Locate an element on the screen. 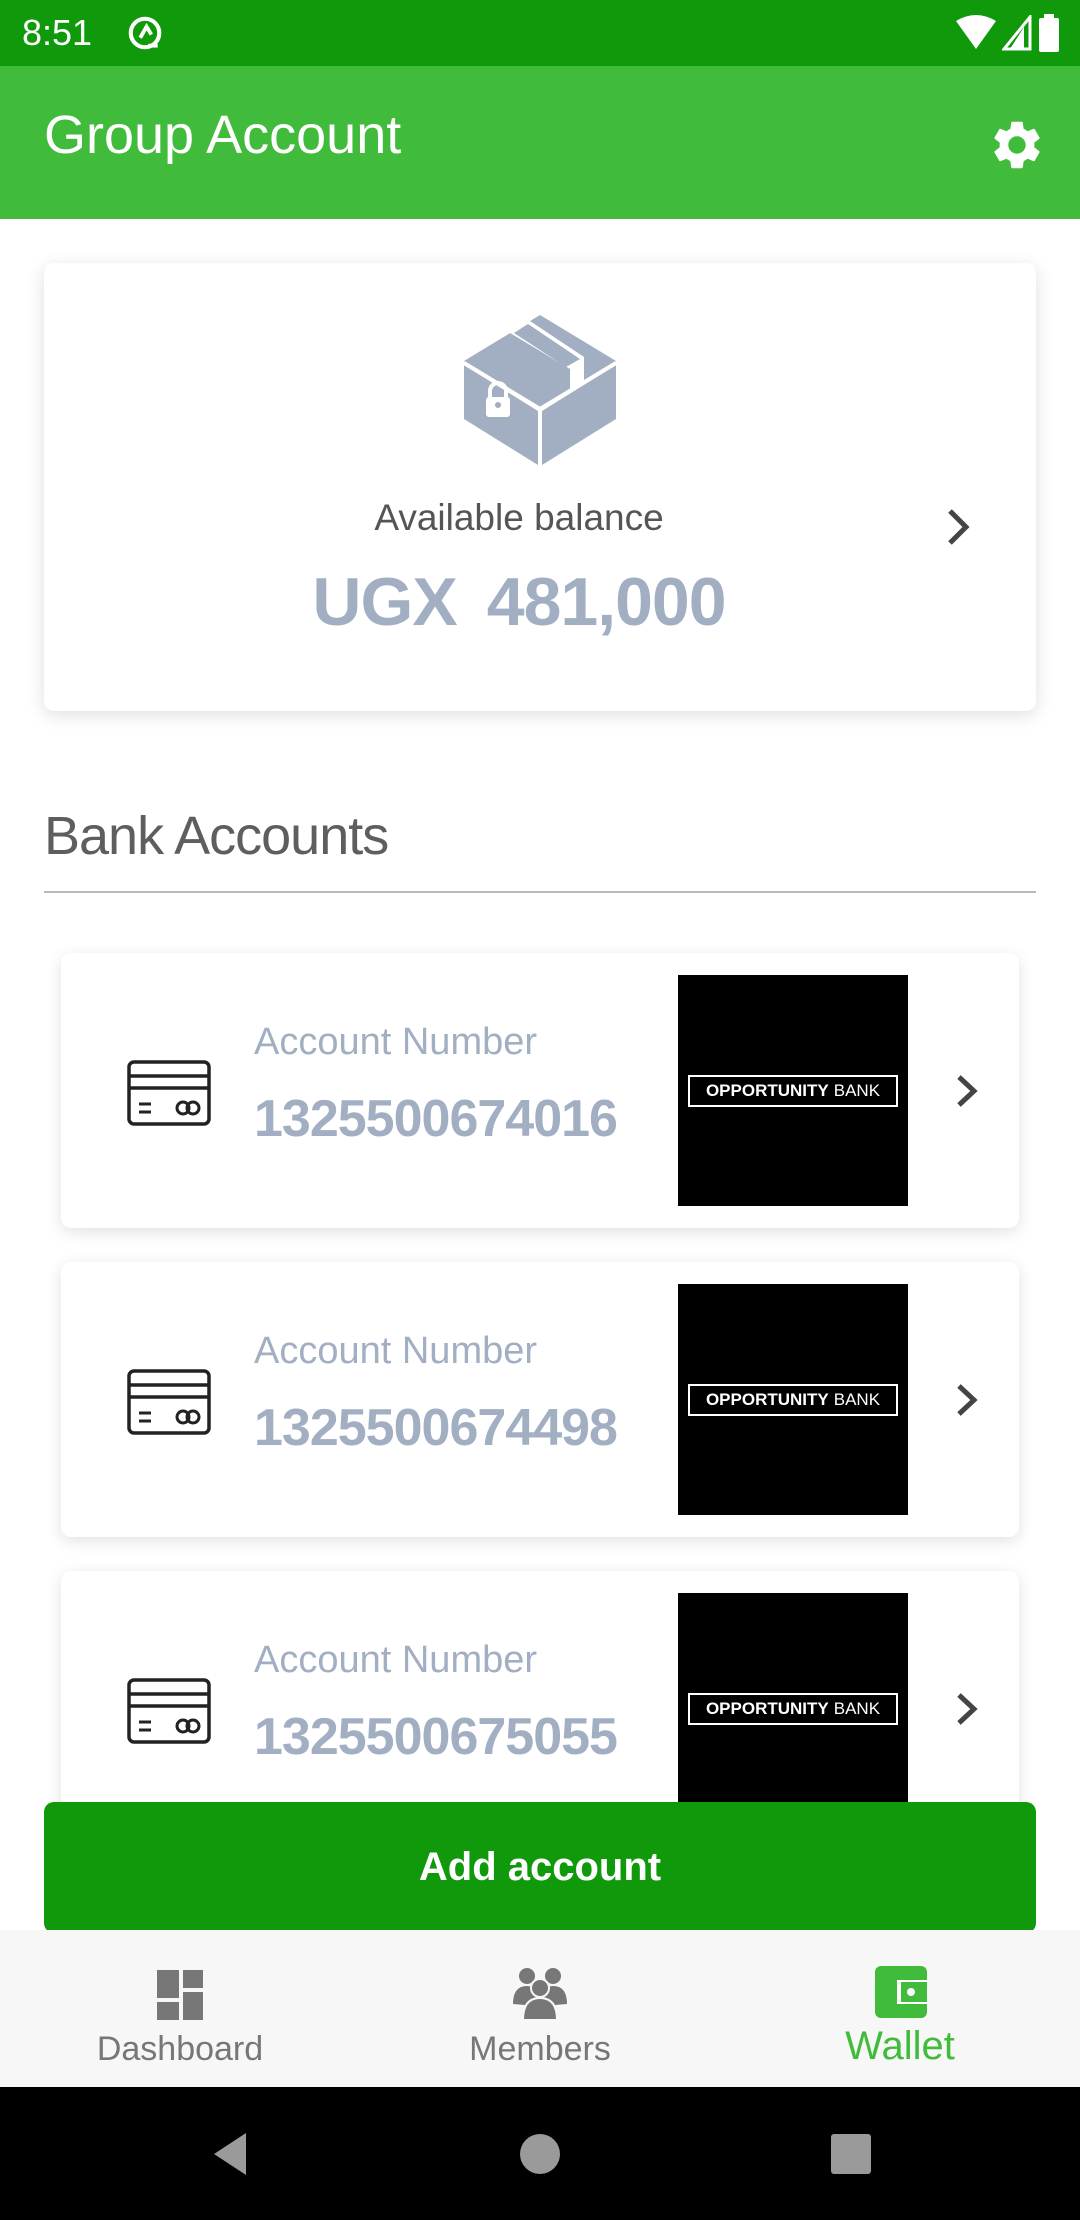 The width and height of the screenshot is (1080, 2220). balance-label: Available balance is located at coordinates (519, 517).